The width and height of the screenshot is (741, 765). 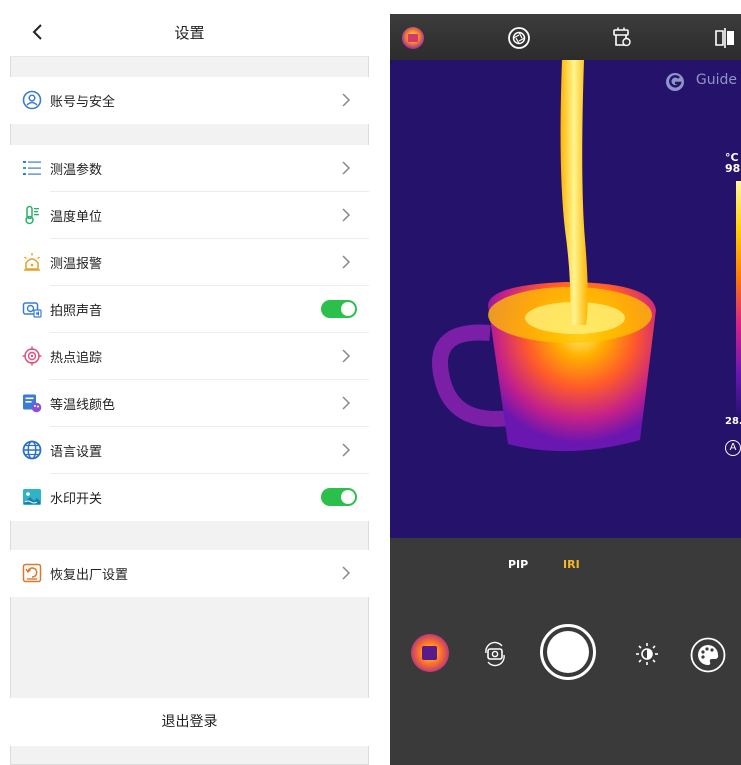 What do you see at coordinates (32, 168) in the screenshot?
I see `parameters-icon` at bounding box center [32, 168].